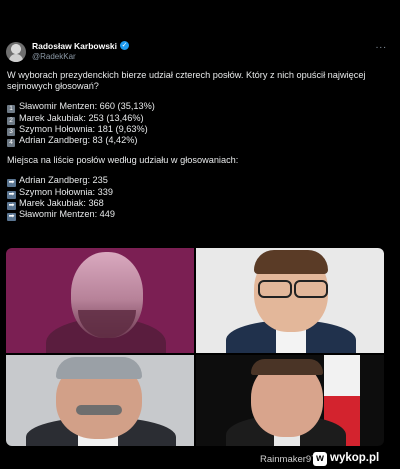 The width and height of the screenshot is (400, 469). I want to click on ranking-text: Adrian Zandberg: 83 (4,42%), so click(78, 139).